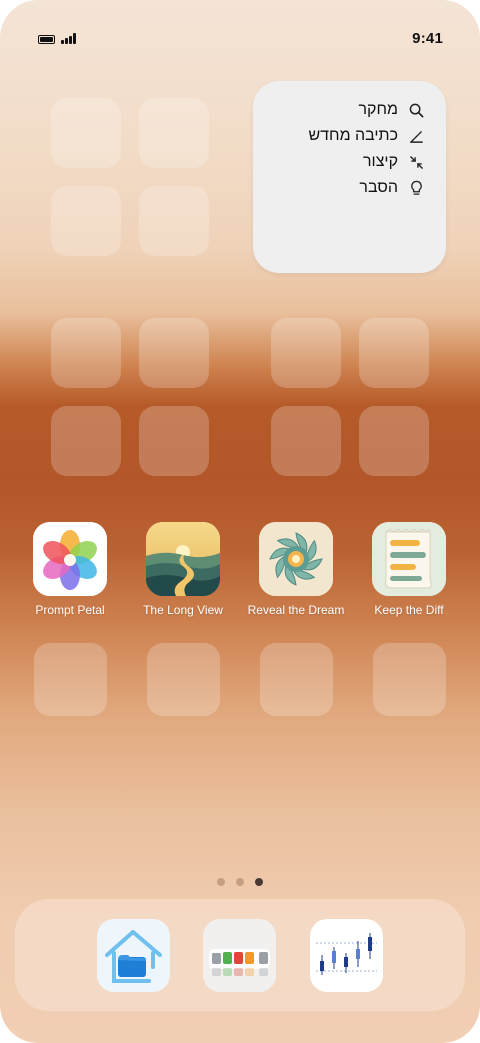 The height and width of the screenshot is (1043, 480). I want to click on pencil-icon, so click(416, 136).